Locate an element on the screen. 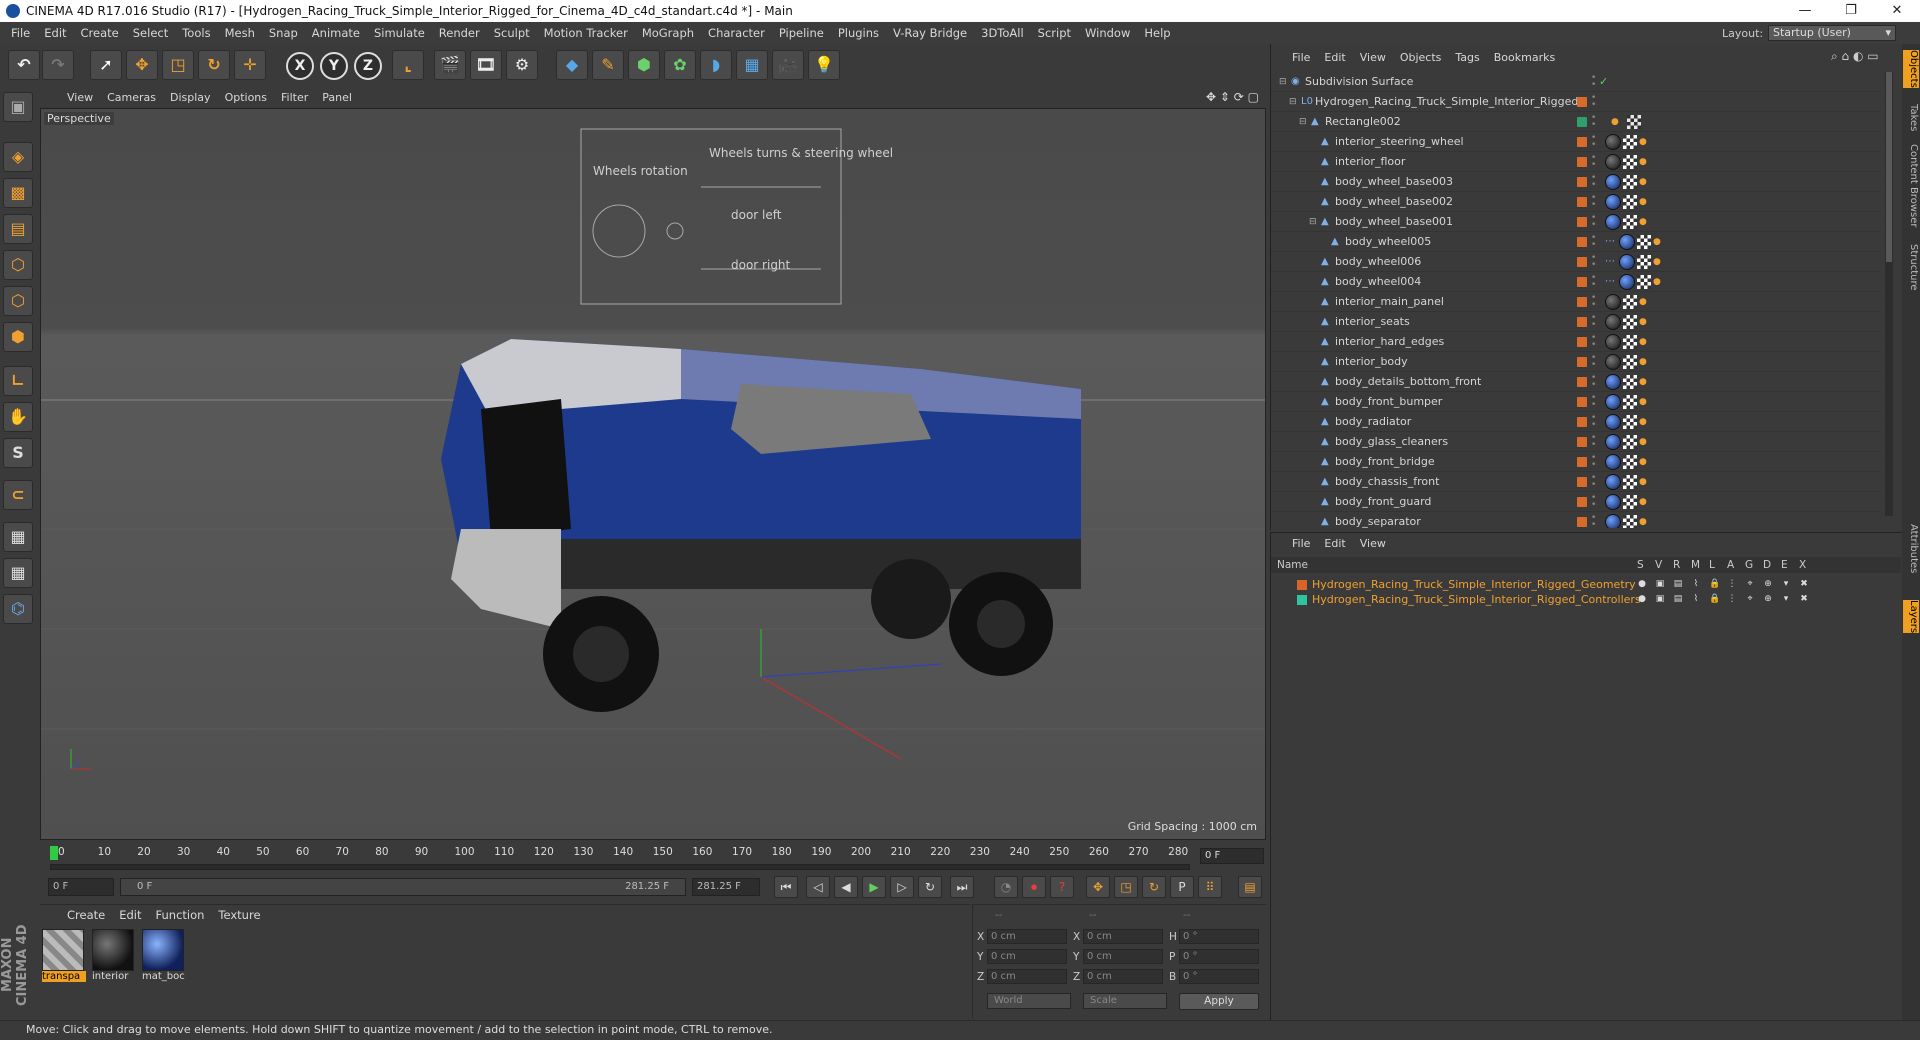 This screenshot has width=1920, height=1040. menu-item: Simulate is located at coordinates (399, 33).